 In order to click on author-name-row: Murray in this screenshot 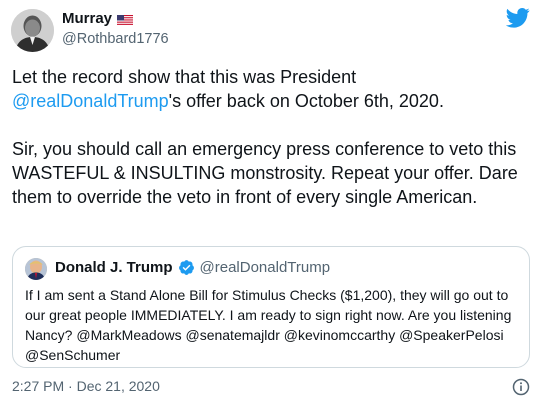, I will do `click(98, 18)`.